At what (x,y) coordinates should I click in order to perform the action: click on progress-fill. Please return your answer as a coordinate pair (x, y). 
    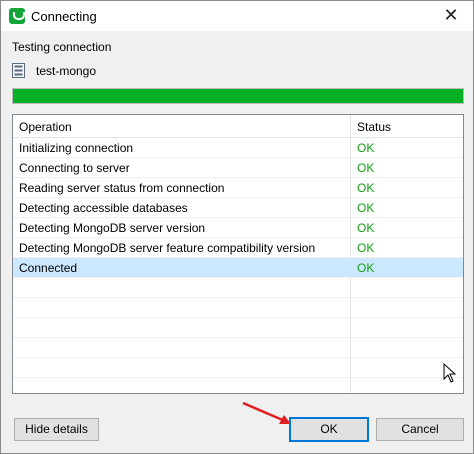
    Looking at the image, I should click on (238, 96).